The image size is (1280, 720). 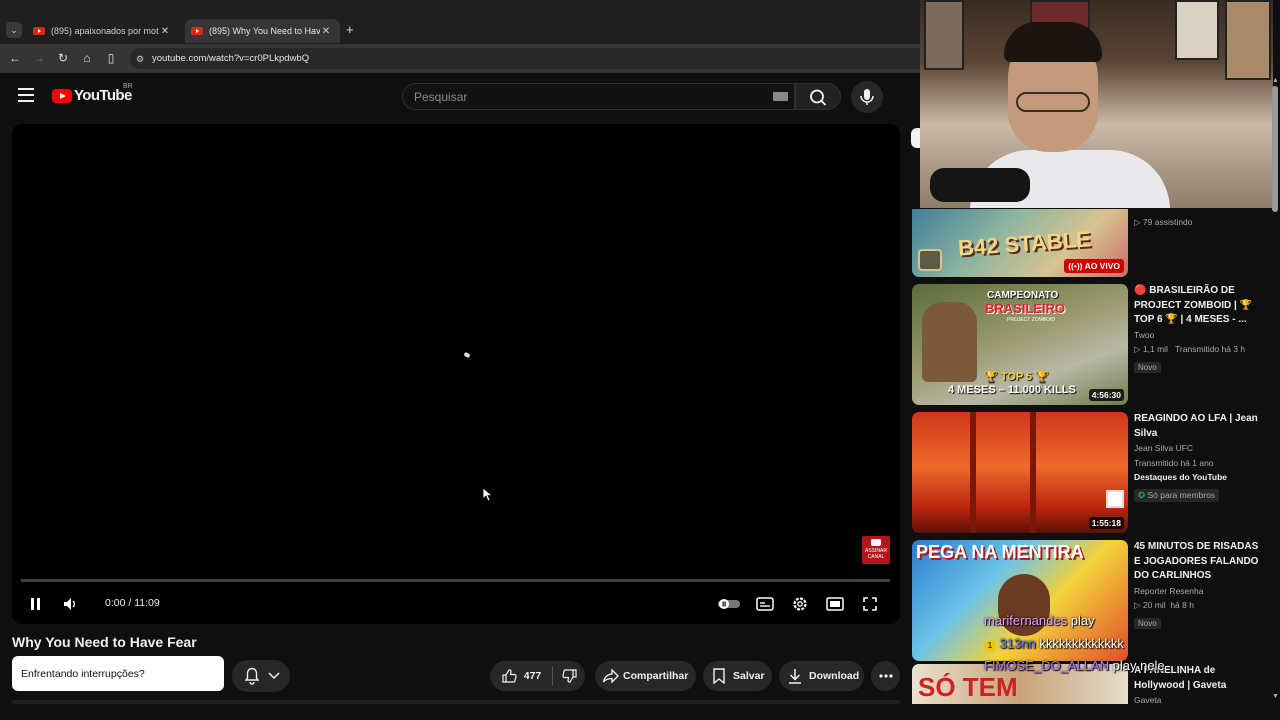 What do you see at coordinates (1199, 591) in the screenshot?
I see `channel-name: Reporter Resenha` at bounding box center [1199, 591].